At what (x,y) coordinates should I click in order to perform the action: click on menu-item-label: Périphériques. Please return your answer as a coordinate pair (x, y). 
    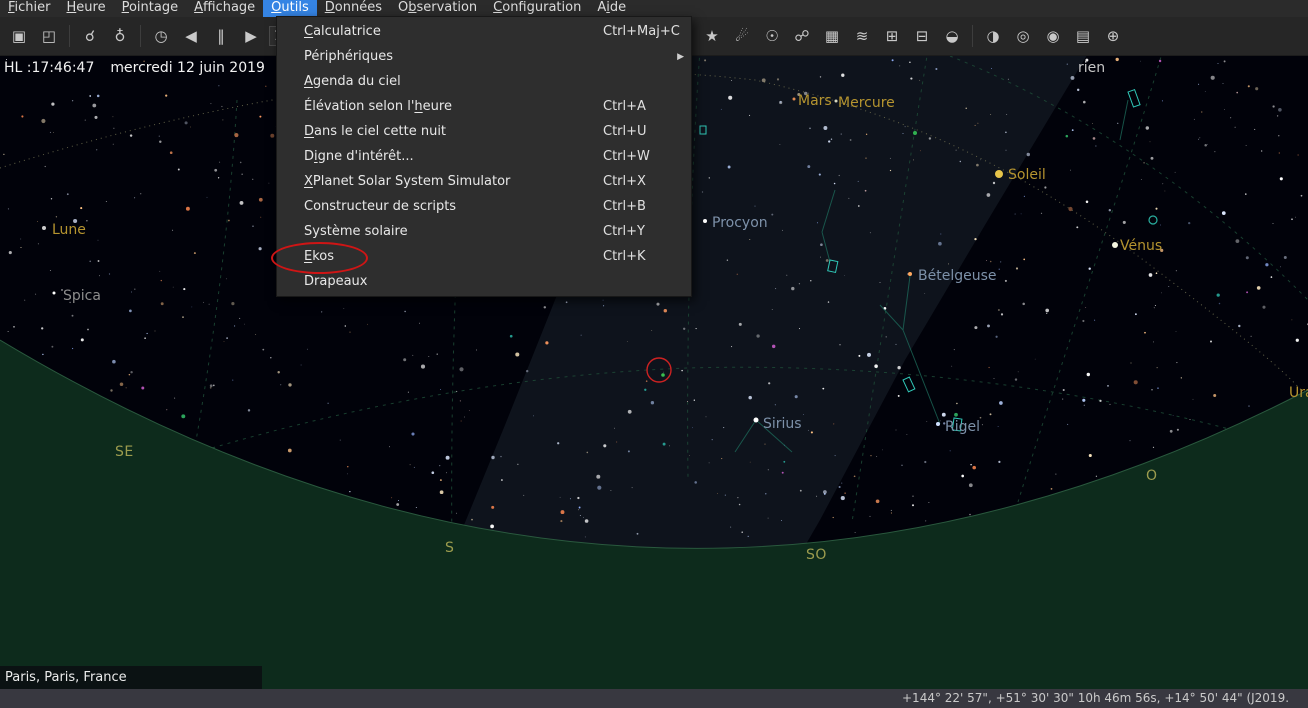
    Looking at the image, I should click on (349, 56).